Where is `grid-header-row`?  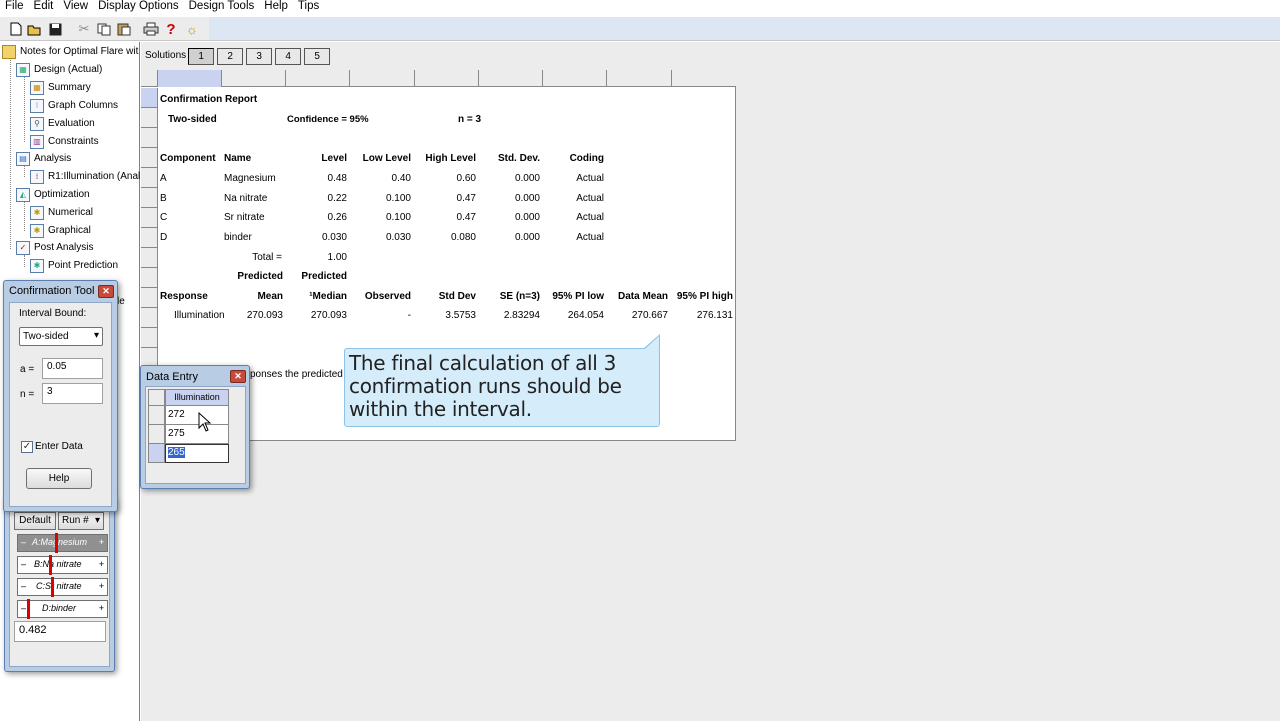 grid-header-row is located at coordinates (438, 78).